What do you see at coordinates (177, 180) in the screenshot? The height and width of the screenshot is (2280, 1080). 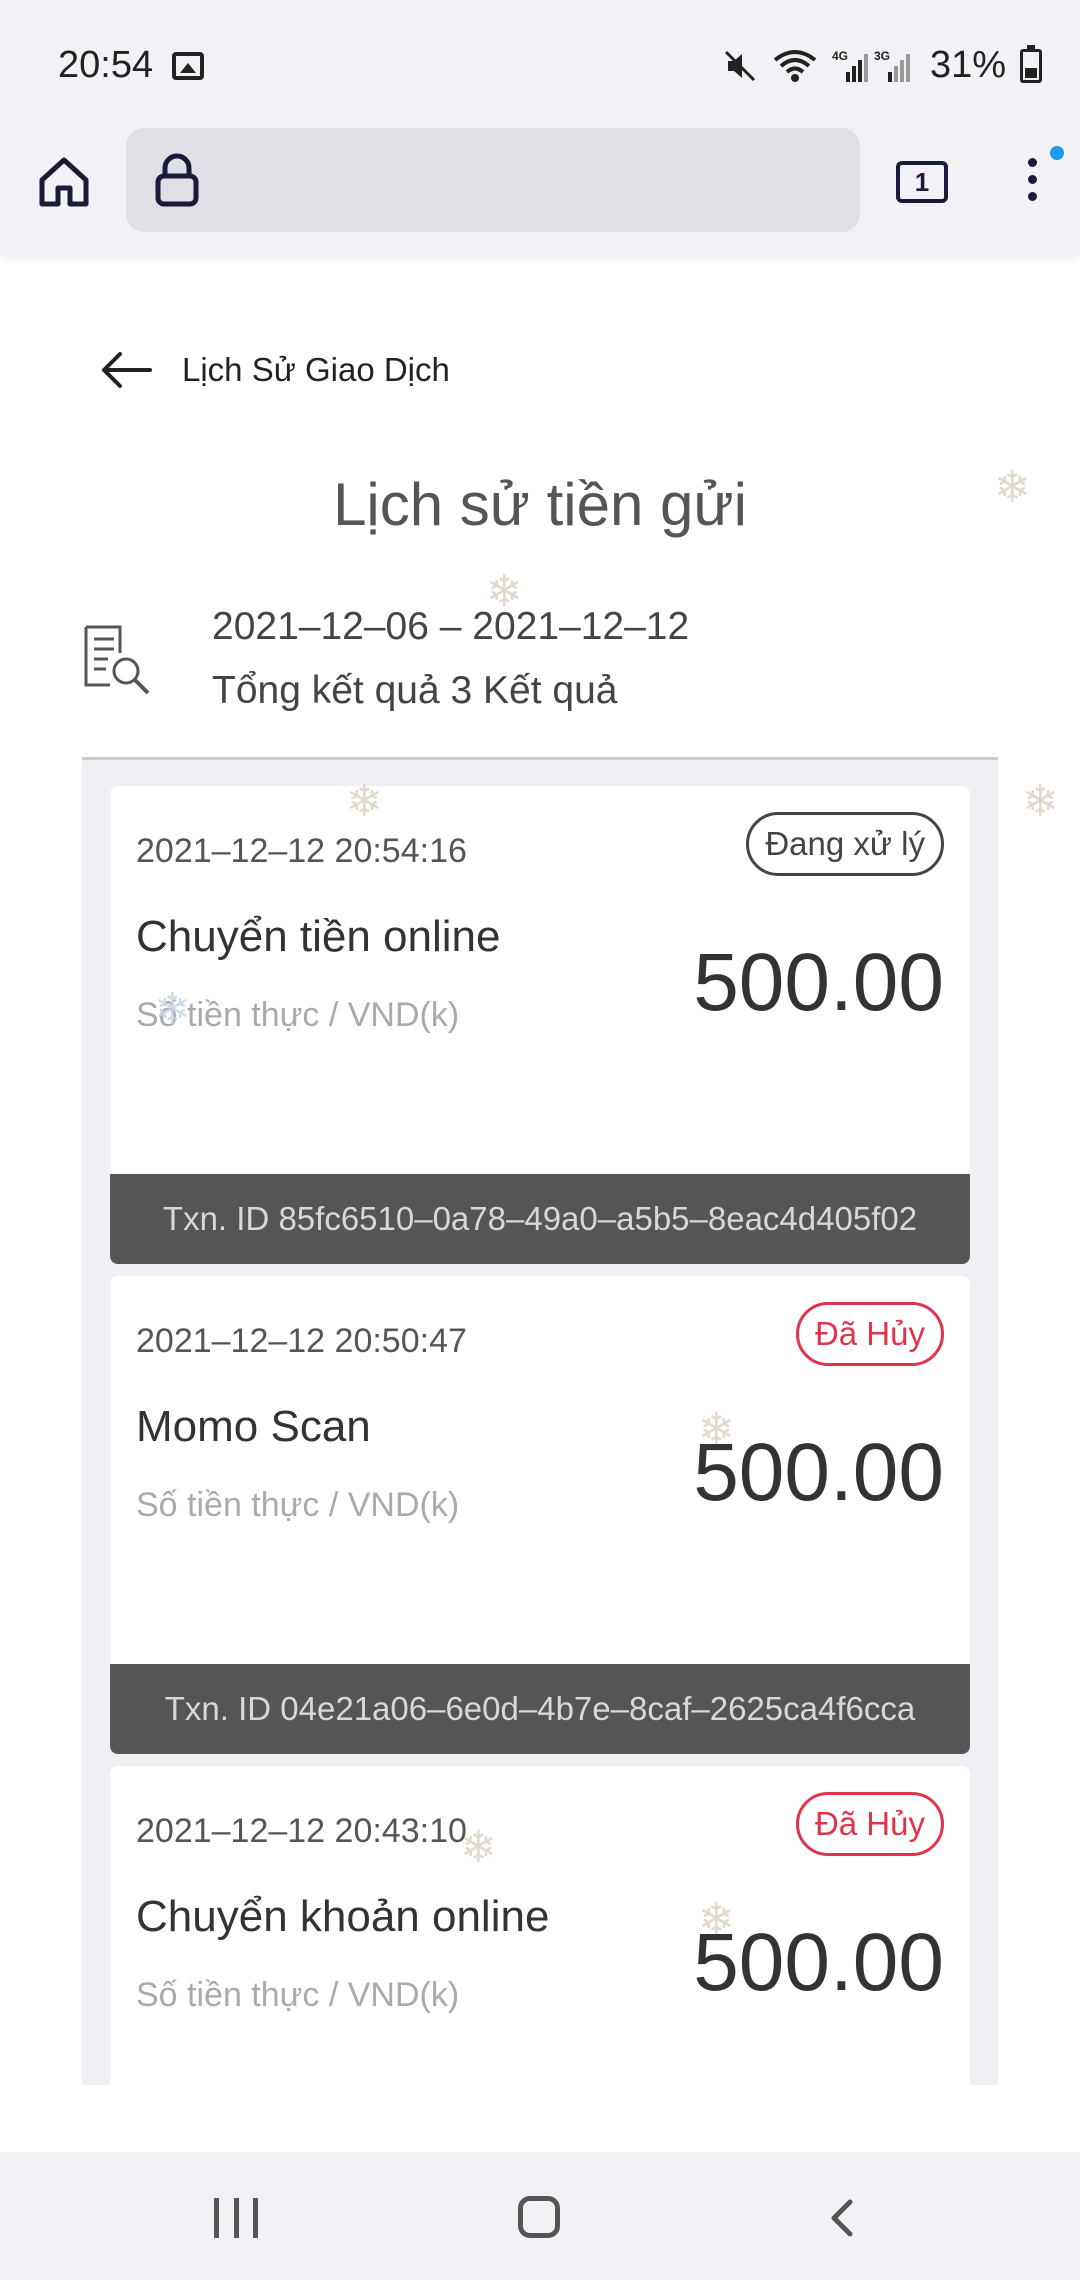 I see `lock-icon` at bounding box center [177, 180].